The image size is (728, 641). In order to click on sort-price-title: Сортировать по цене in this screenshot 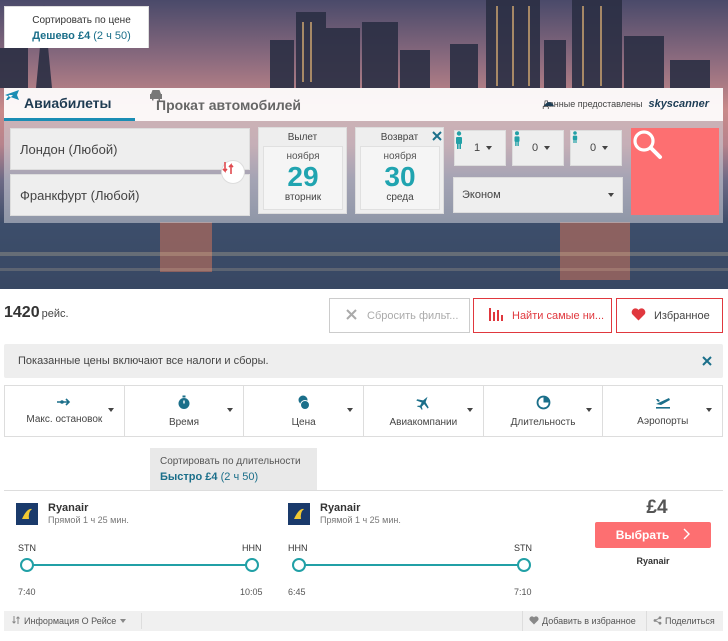, I will do `click(81, 20)`.